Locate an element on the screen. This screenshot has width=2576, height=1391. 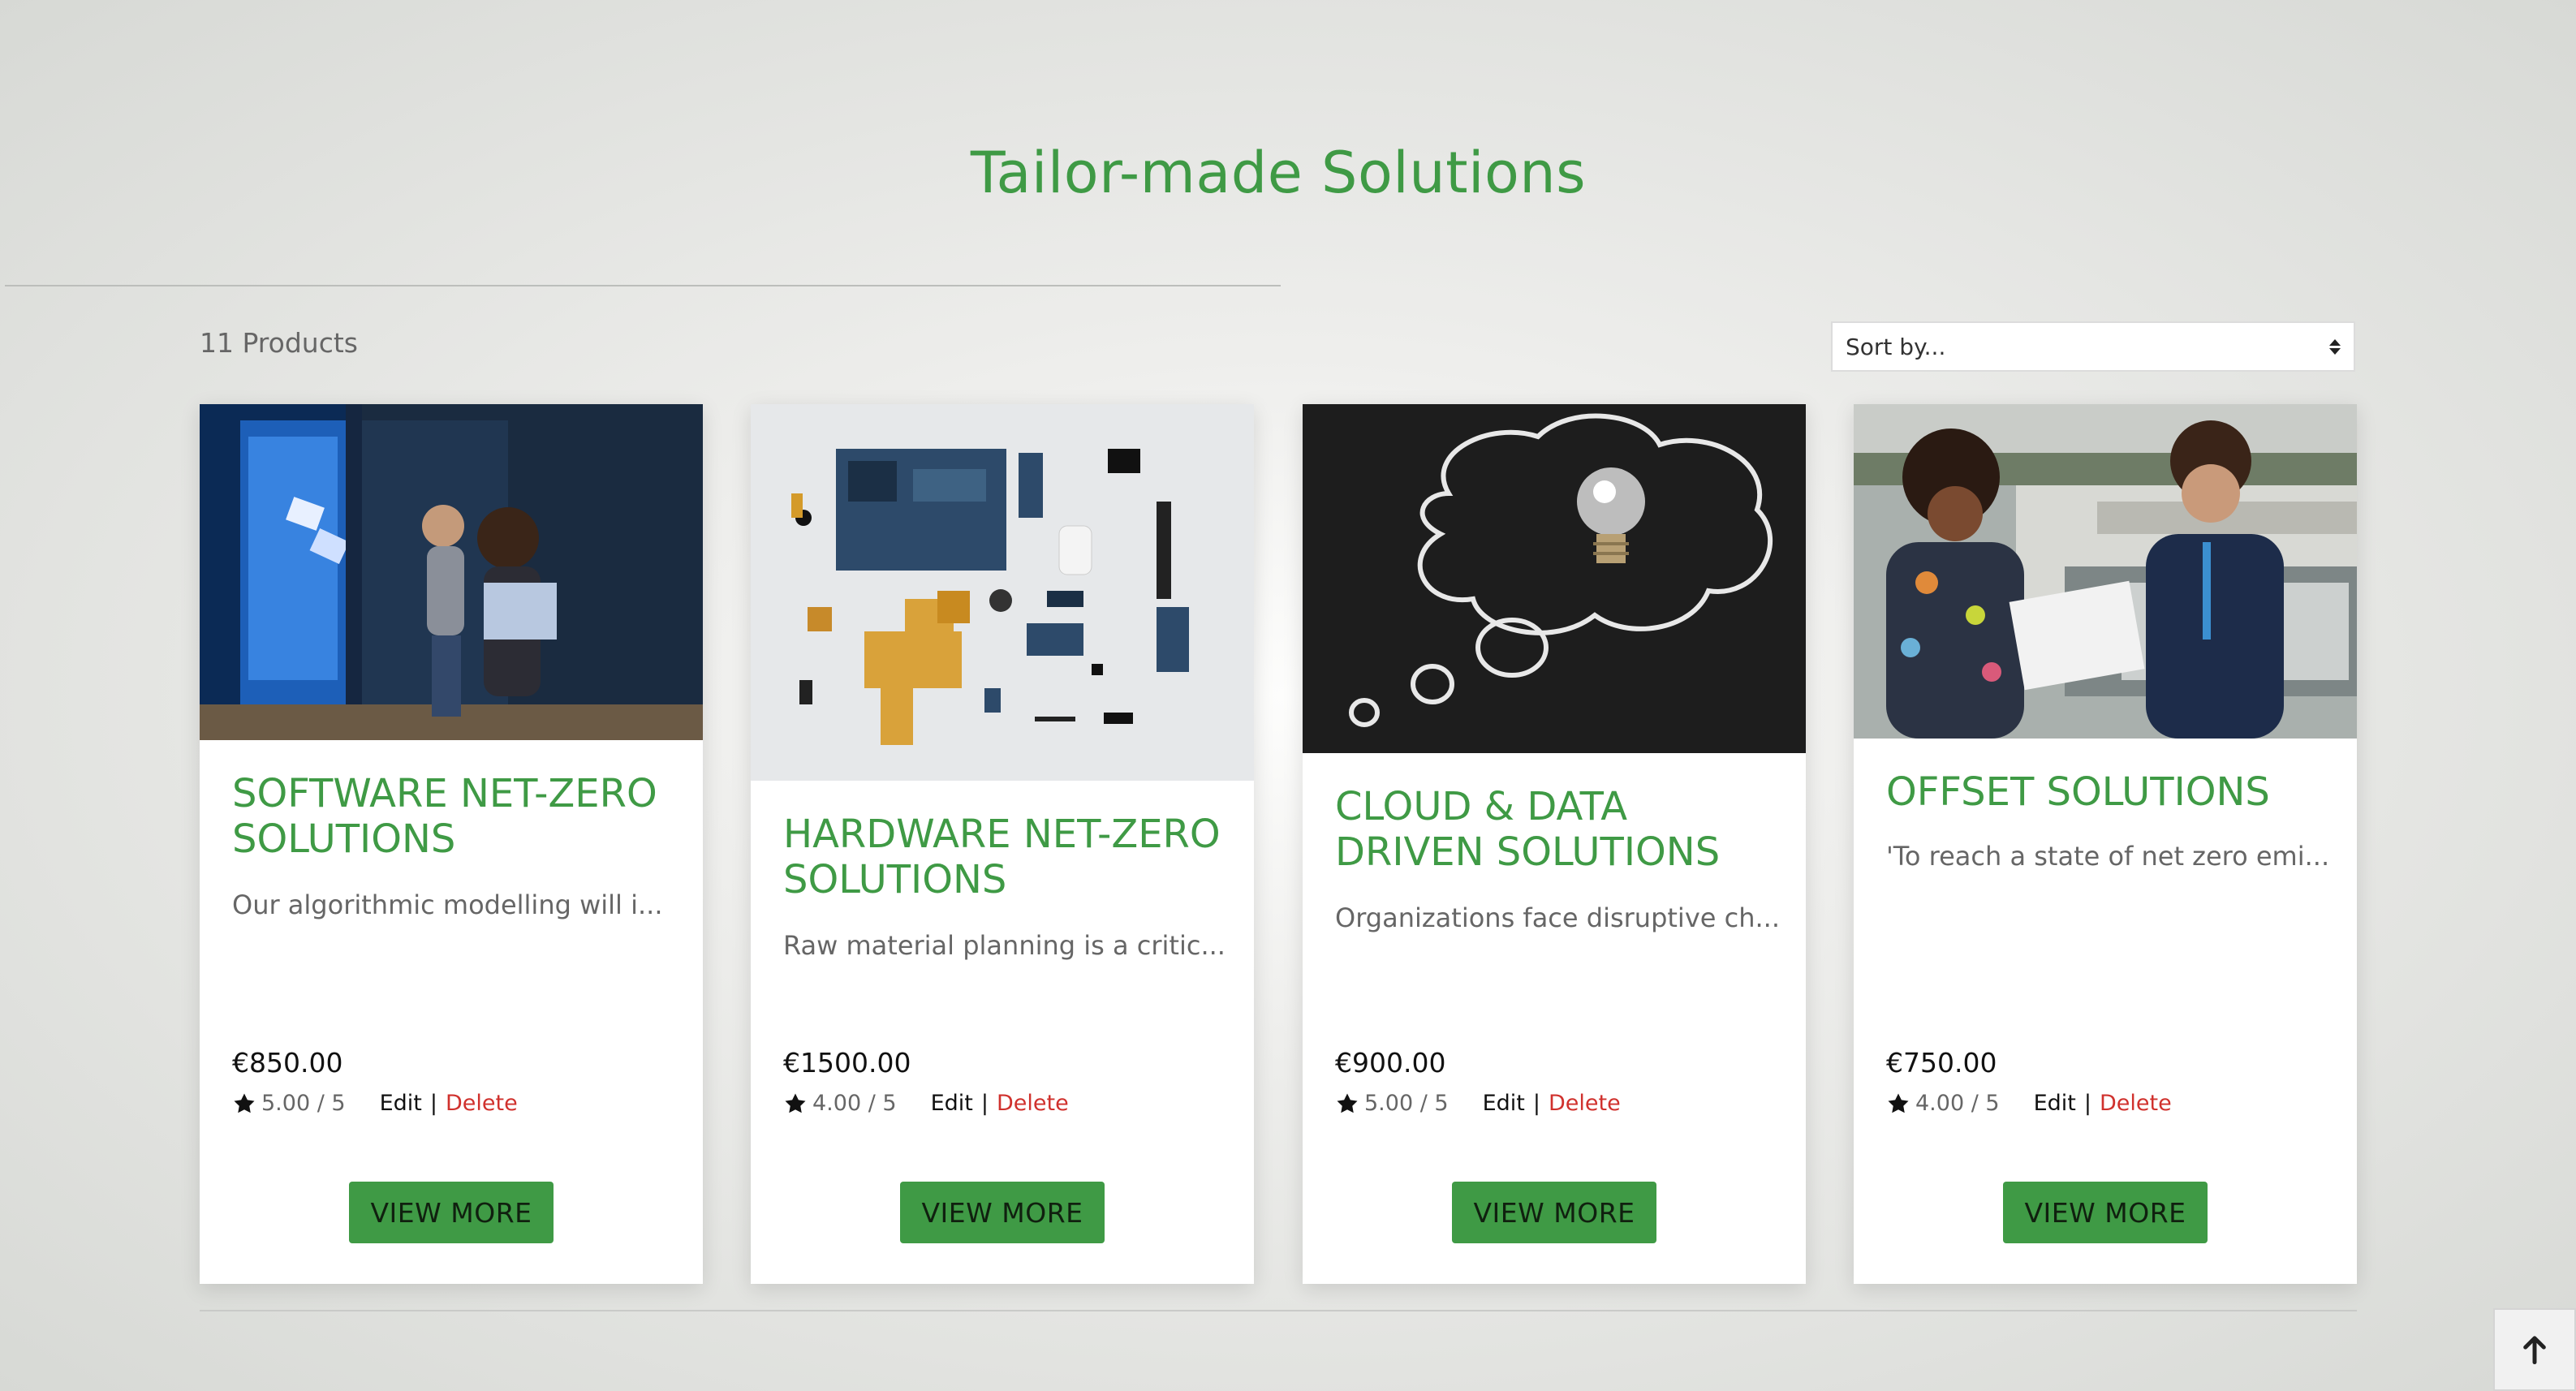
product-title: SOFTWARE NET-ZERO SOLUTIONS is located at coordinates (455, 816).